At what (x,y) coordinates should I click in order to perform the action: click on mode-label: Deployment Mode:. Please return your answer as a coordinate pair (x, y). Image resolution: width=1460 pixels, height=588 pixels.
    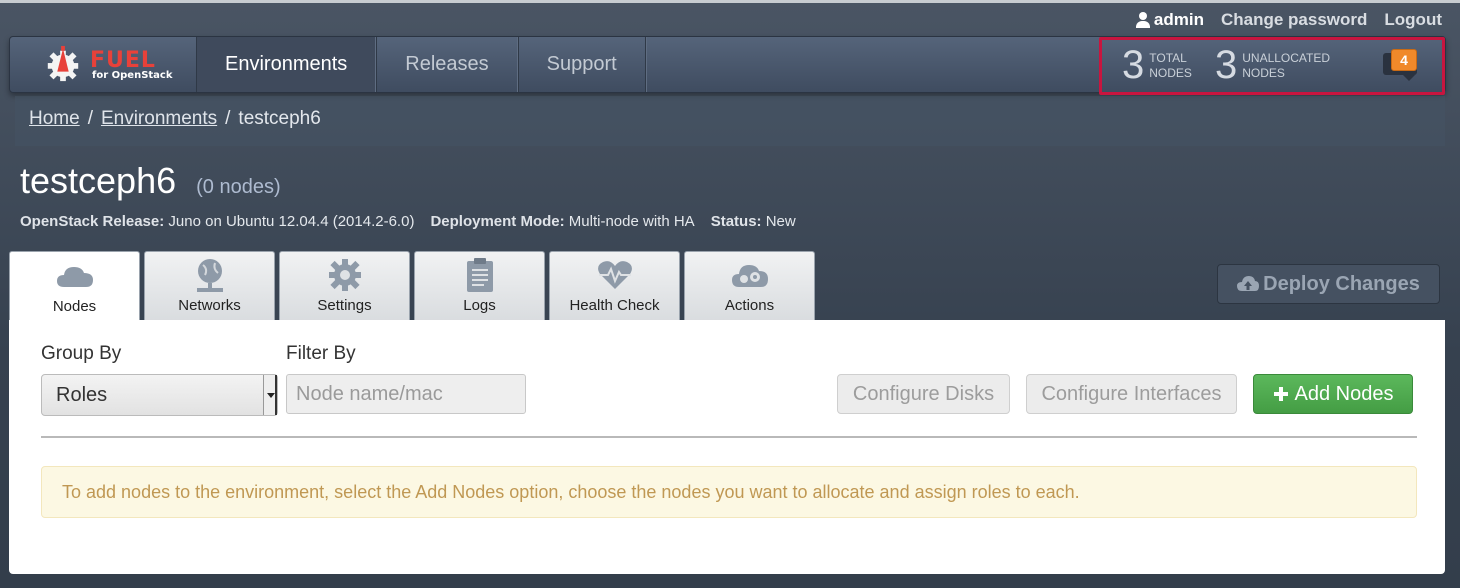
    Looking at the image, I should click on (497, 221).